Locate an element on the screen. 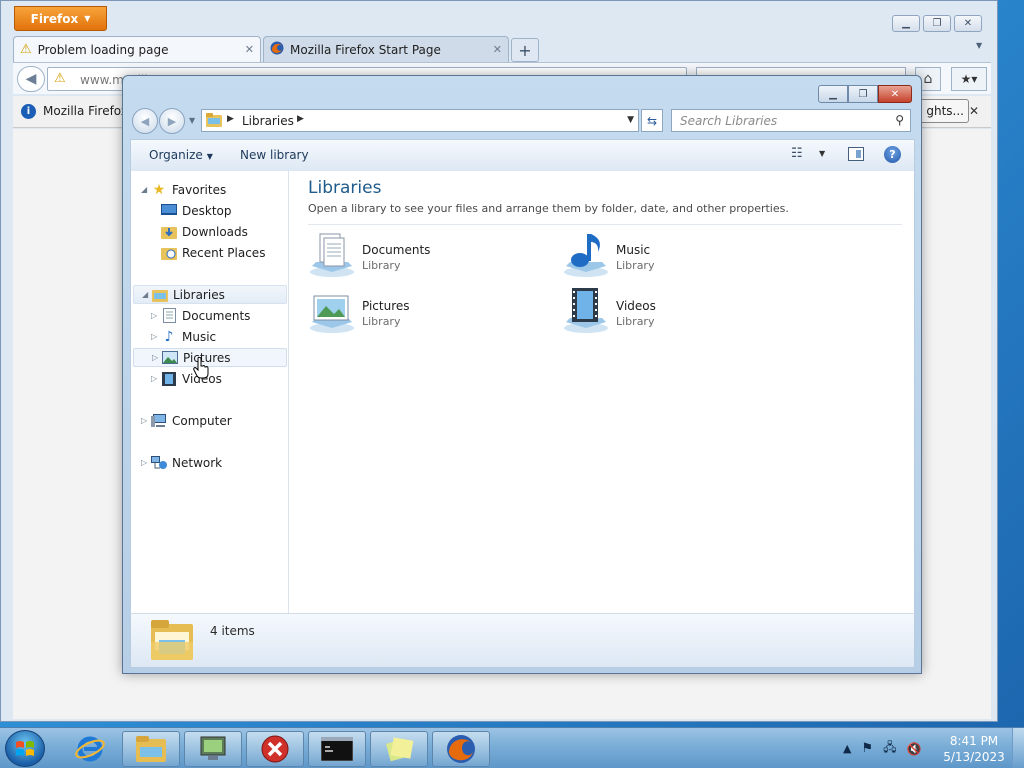  library-item-pictures: Pictures Library is located at coordinates (428, 312).